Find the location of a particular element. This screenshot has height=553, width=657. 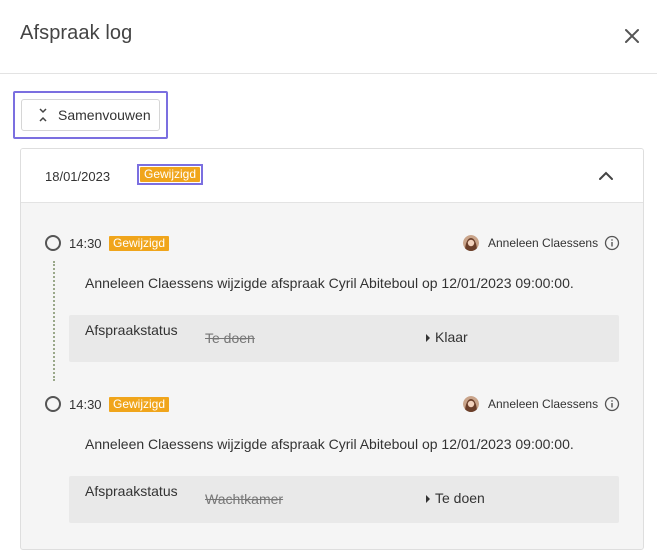

dialog-title: Afspraak log is located at coordinates (76, 33).